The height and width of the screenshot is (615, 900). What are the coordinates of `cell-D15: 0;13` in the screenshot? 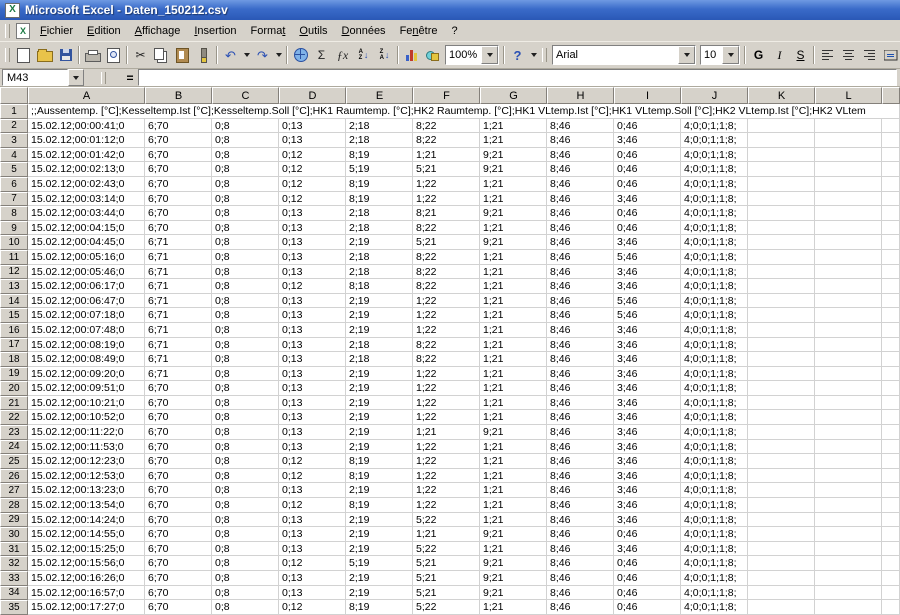 It's located at (312, 315).